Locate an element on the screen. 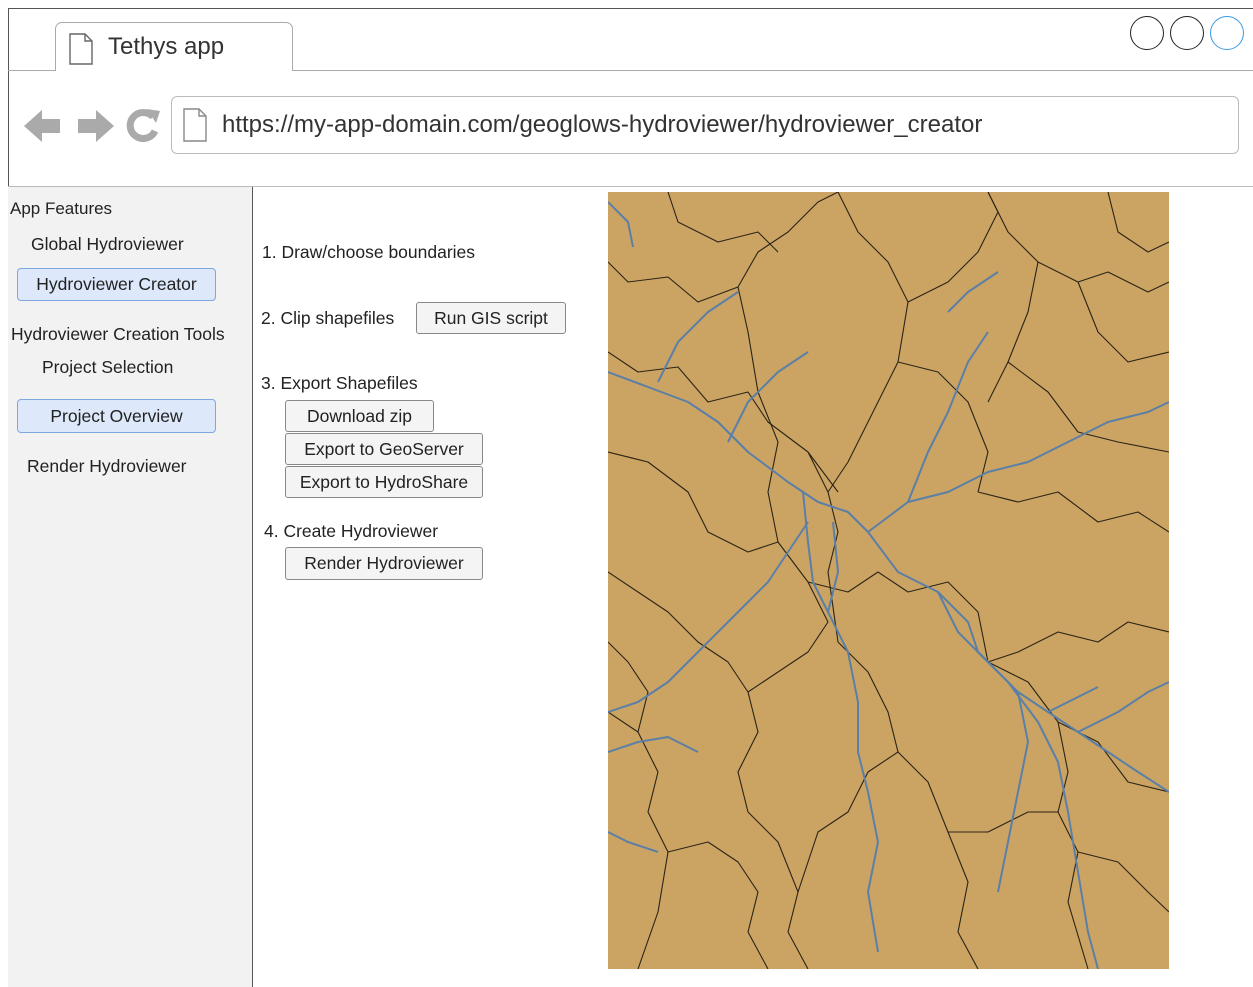  forward-arrow-icon is located at coordinates (95, 126).